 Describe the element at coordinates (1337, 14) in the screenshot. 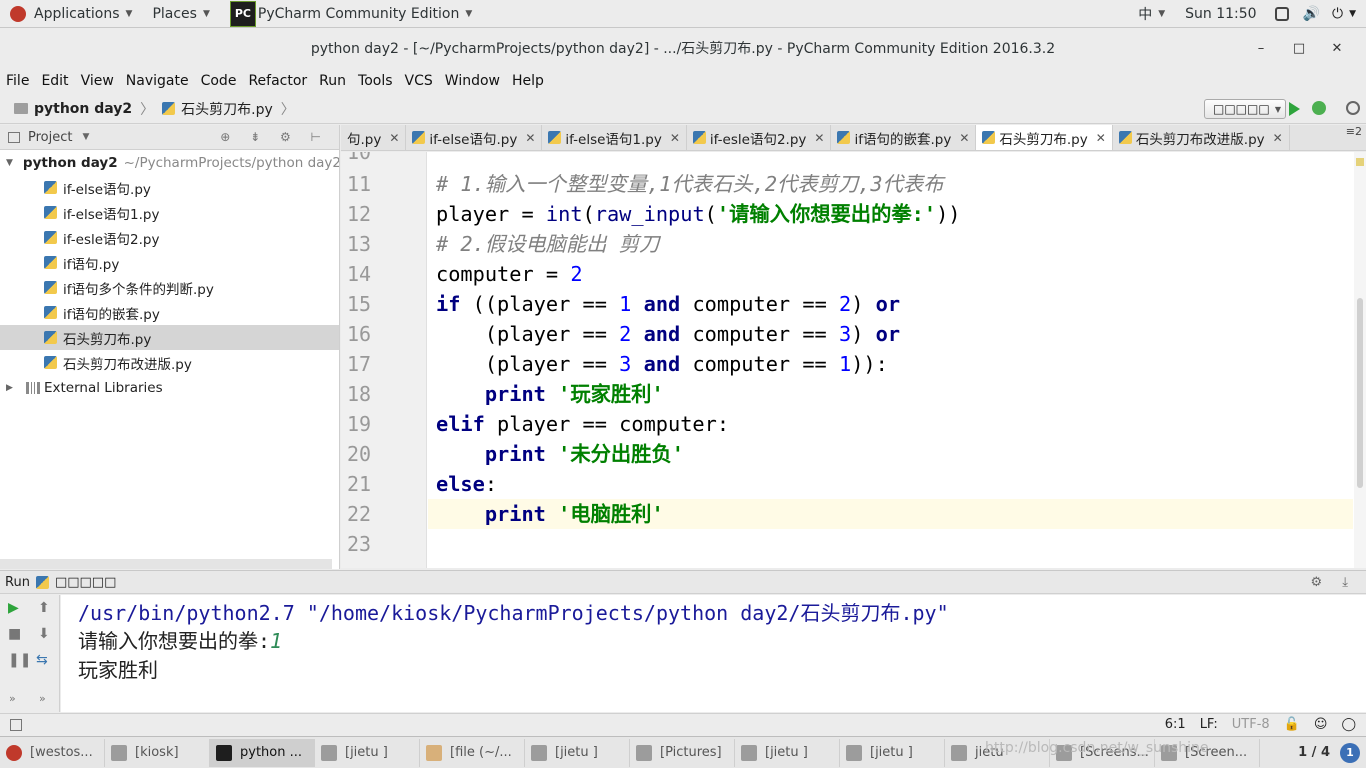

I see `power-icon: ⏻` at that location.